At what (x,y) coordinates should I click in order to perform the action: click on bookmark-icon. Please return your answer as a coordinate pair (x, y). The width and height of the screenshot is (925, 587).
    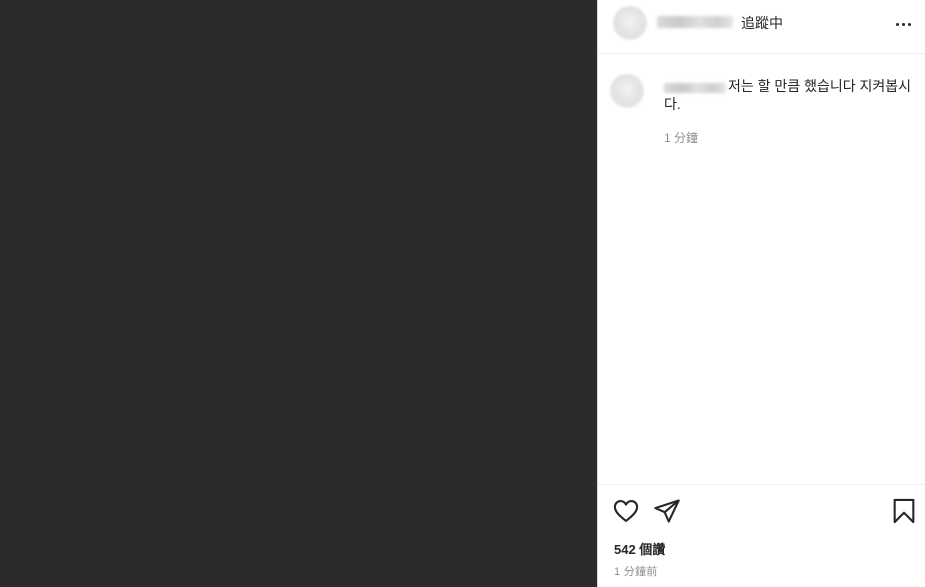
    Looking at the image, I should click on (904, 511).